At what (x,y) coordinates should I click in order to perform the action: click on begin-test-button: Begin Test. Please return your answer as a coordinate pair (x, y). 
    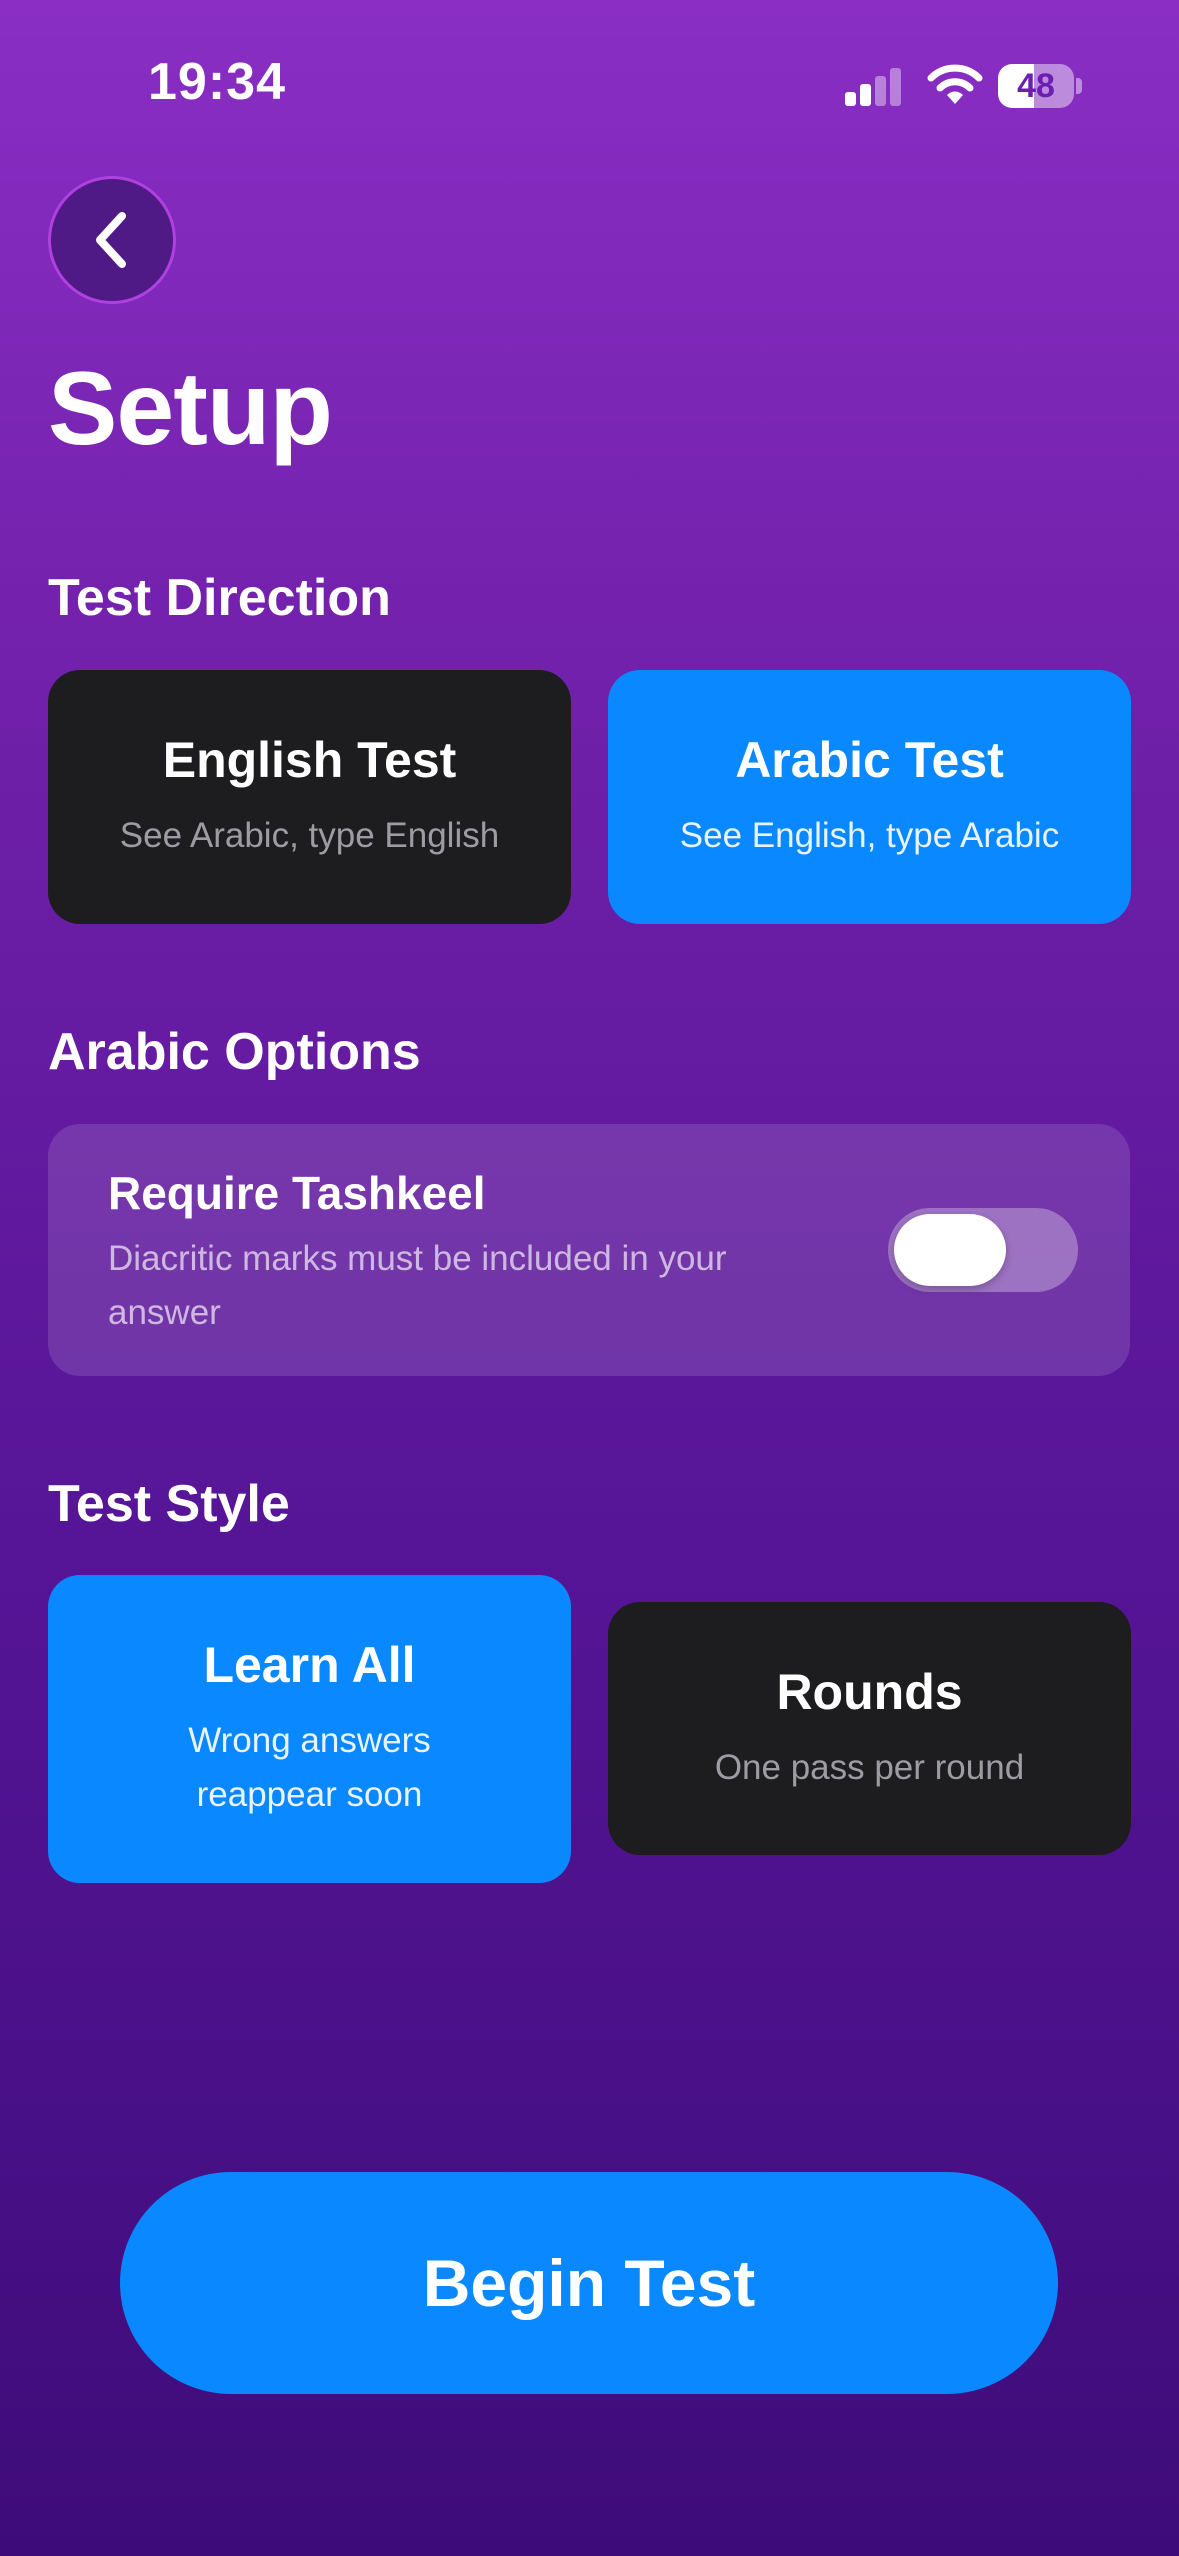
    Looking at the image, I should click on (589, 2283).